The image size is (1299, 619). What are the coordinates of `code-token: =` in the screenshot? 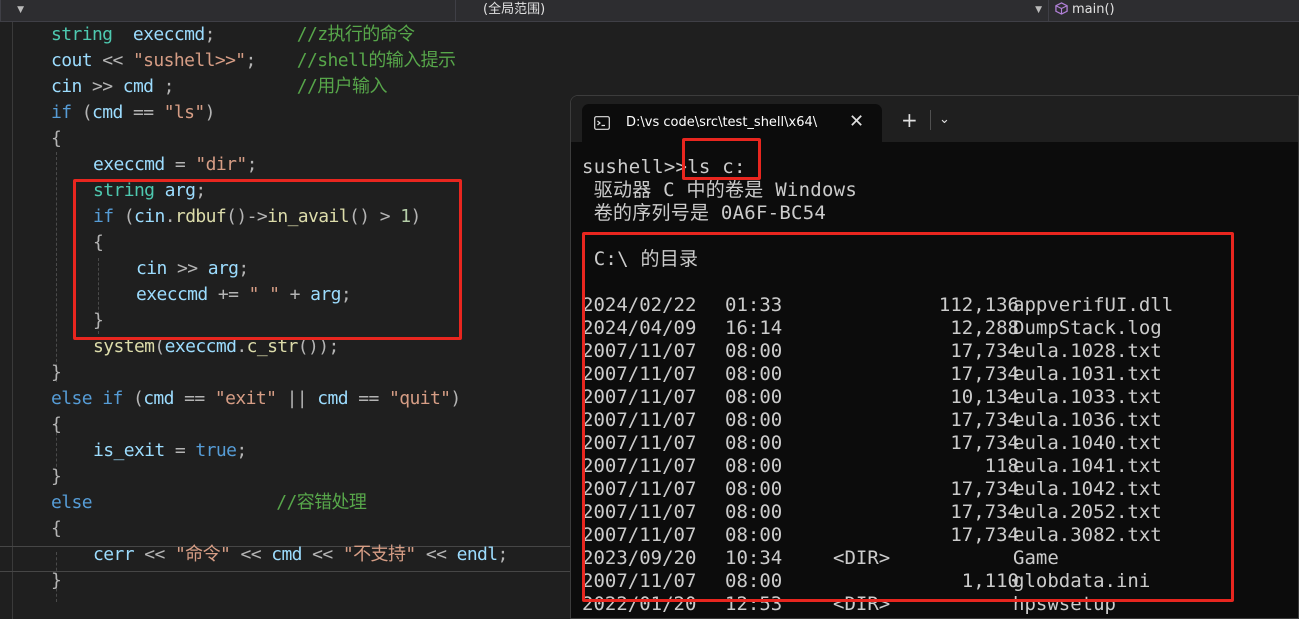 It's located at (180, 450).